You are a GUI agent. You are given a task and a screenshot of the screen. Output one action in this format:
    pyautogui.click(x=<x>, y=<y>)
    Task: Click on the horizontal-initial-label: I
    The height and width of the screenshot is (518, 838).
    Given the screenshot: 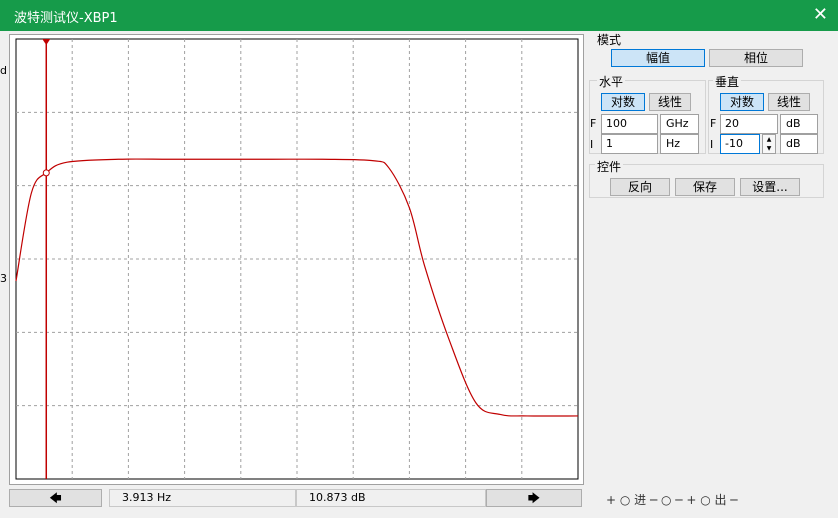 What is the action you would take?
    pyautogui.click(x=592, y=144)
    